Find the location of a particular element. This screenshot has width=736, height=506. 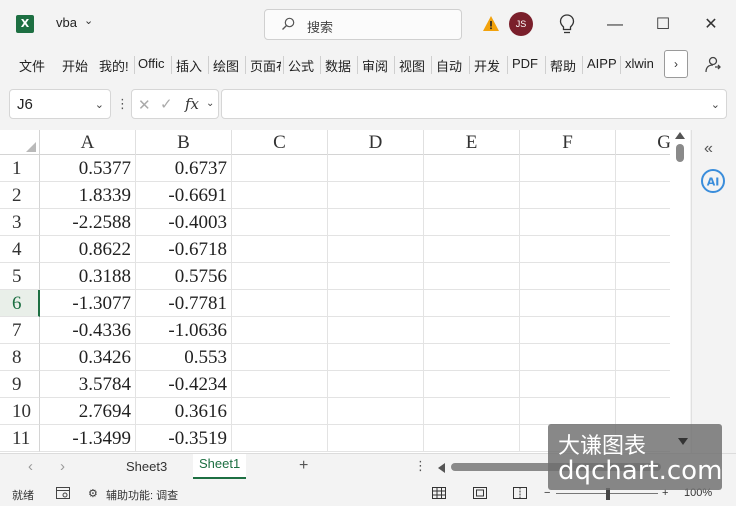

tab-formulas: 公式 is located at coordinates (301, 65).